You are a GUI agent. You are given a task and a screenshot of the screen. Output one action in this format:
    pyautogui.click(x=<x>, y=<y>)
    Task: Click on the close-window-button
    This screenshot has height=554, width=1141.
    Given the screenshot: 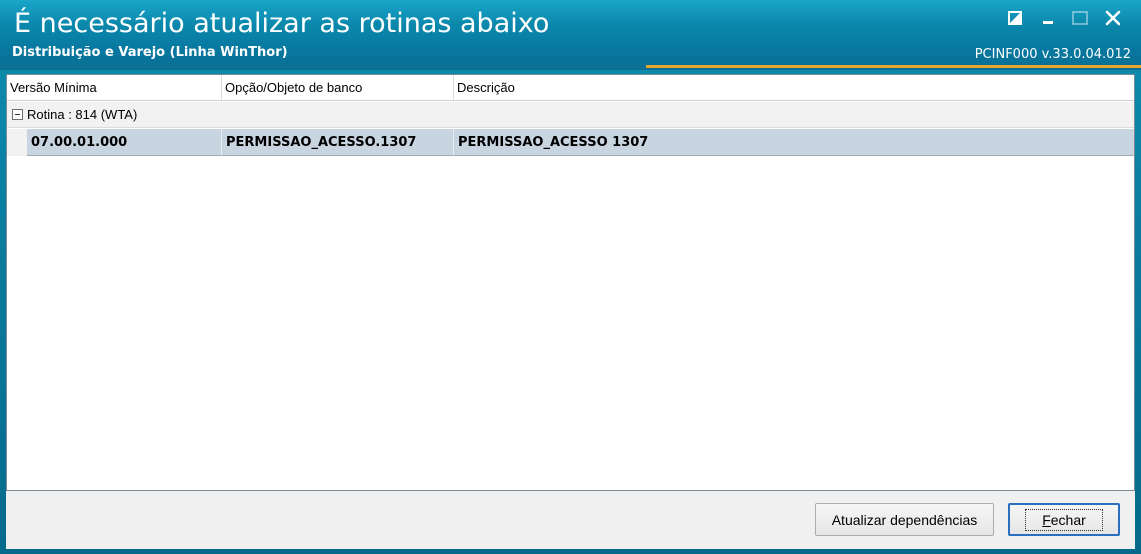 What is the action you would take?
    pyautogui.click(x=1113, y=18)
    